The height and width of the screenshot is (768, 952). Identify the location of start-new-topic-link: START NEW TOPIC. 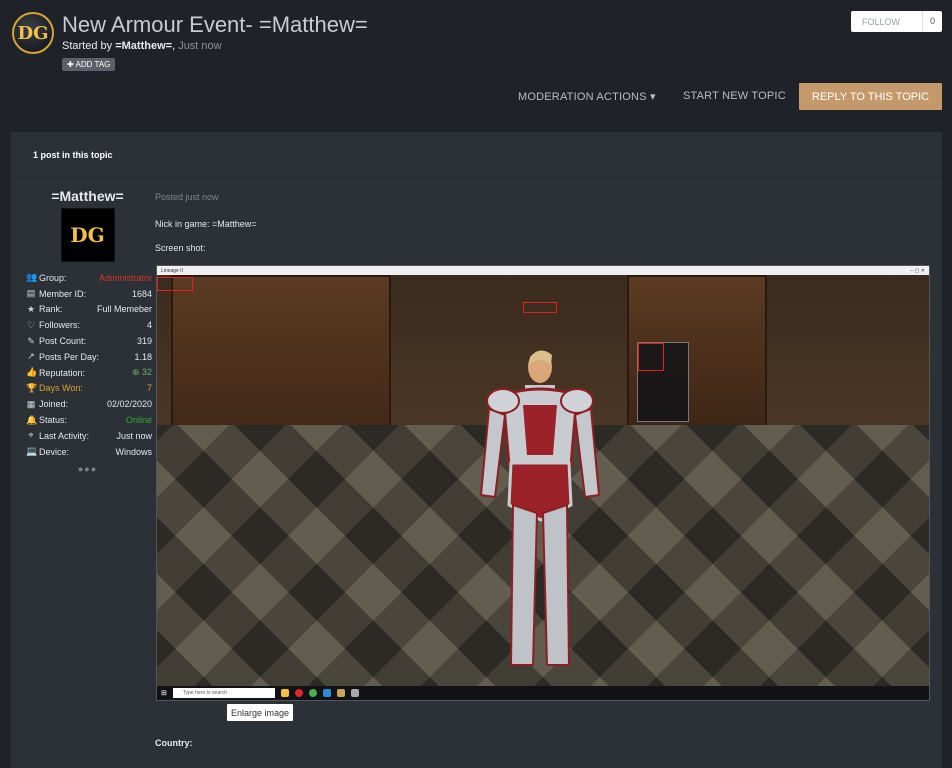
(734, 96).